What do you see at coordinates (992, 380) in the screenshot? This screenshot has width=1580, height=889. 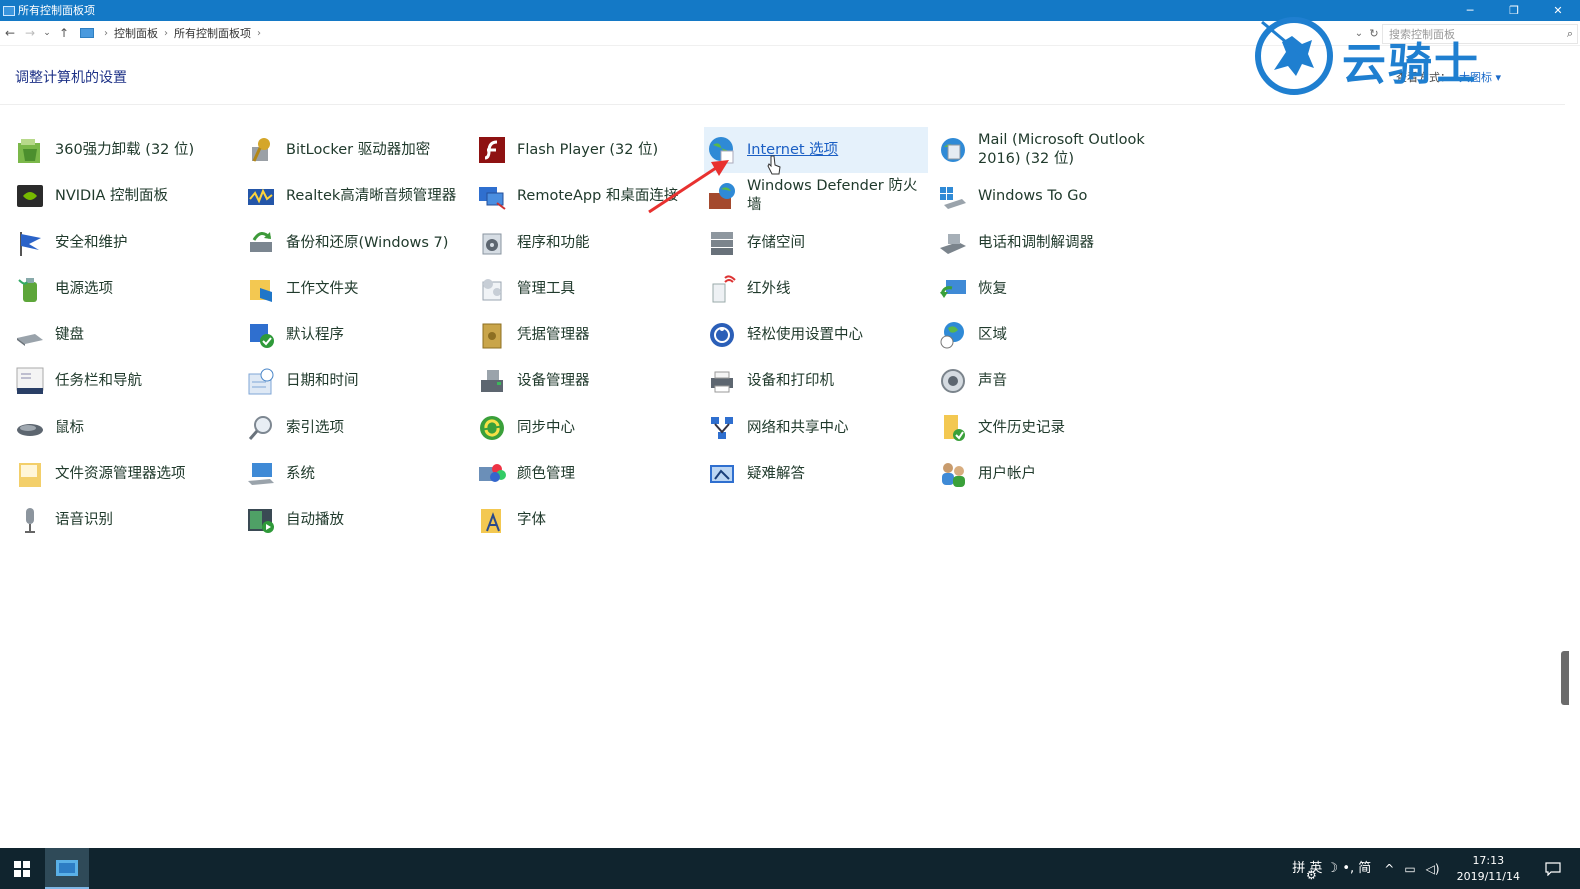 I see `item-label: 声音` at bounding box center [992, 380].